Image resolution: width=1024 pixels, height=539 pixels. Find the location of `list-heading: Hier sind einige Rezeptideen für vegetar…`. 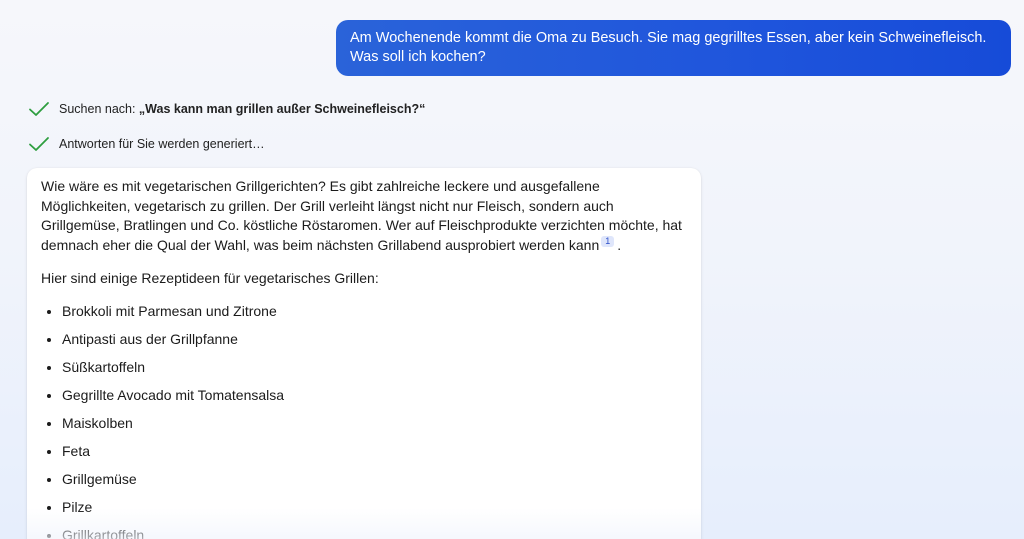

list-heading: Hier sind einige Rezeptideen für vegetar… is located at coordinates (210, 278).